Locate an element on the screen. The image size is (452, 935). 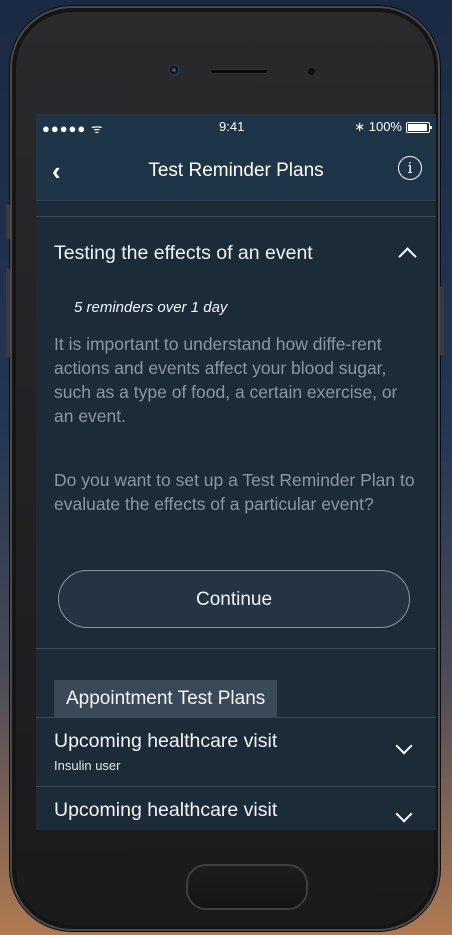
continue-button: Continue is located at coordinates (234, 599).